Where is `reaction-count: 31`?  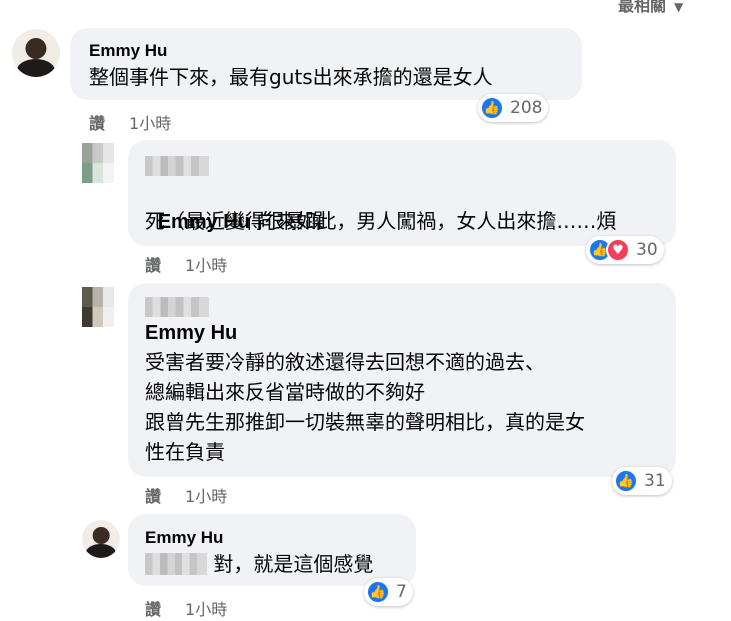
reaction-count: 31 is located at coordinates (655, 481).